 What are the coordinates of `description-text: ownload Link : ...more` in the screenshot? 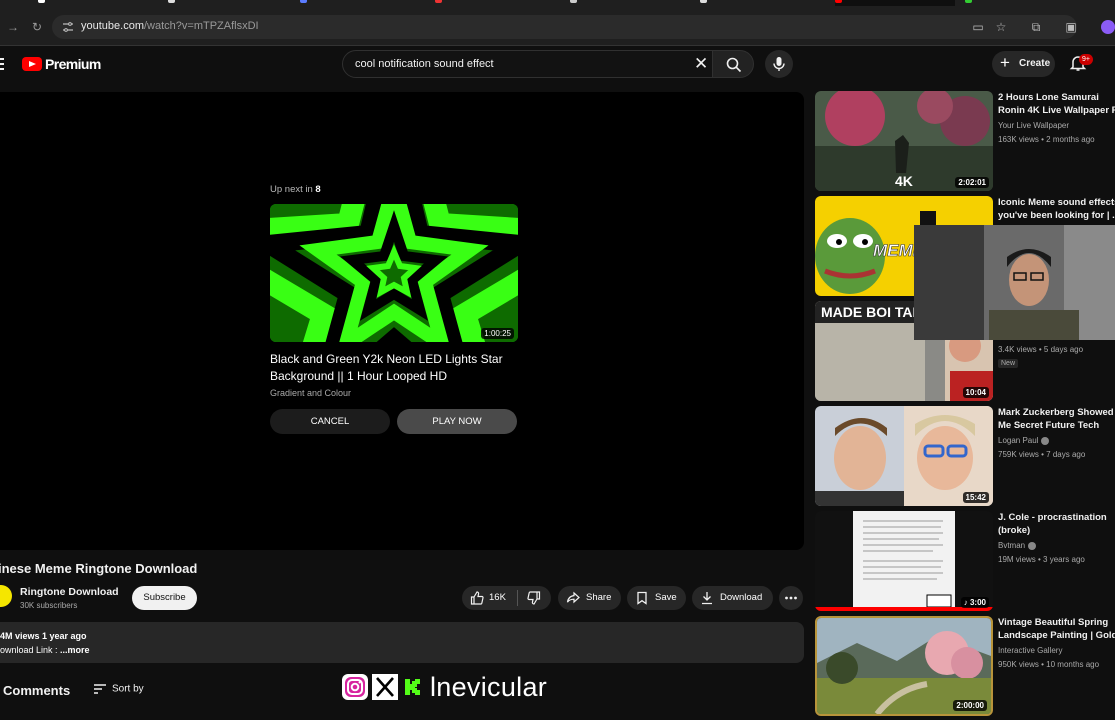 It's located at (45, 650).